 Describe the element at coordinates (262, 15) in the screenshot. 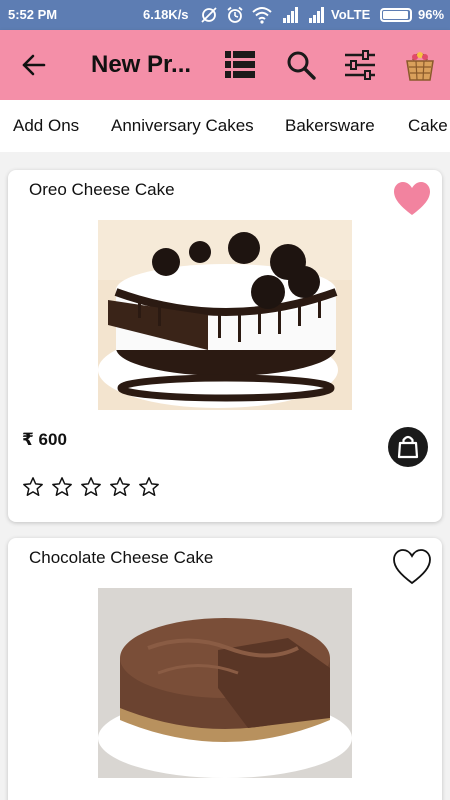

I see `wifi-icon` at that location.